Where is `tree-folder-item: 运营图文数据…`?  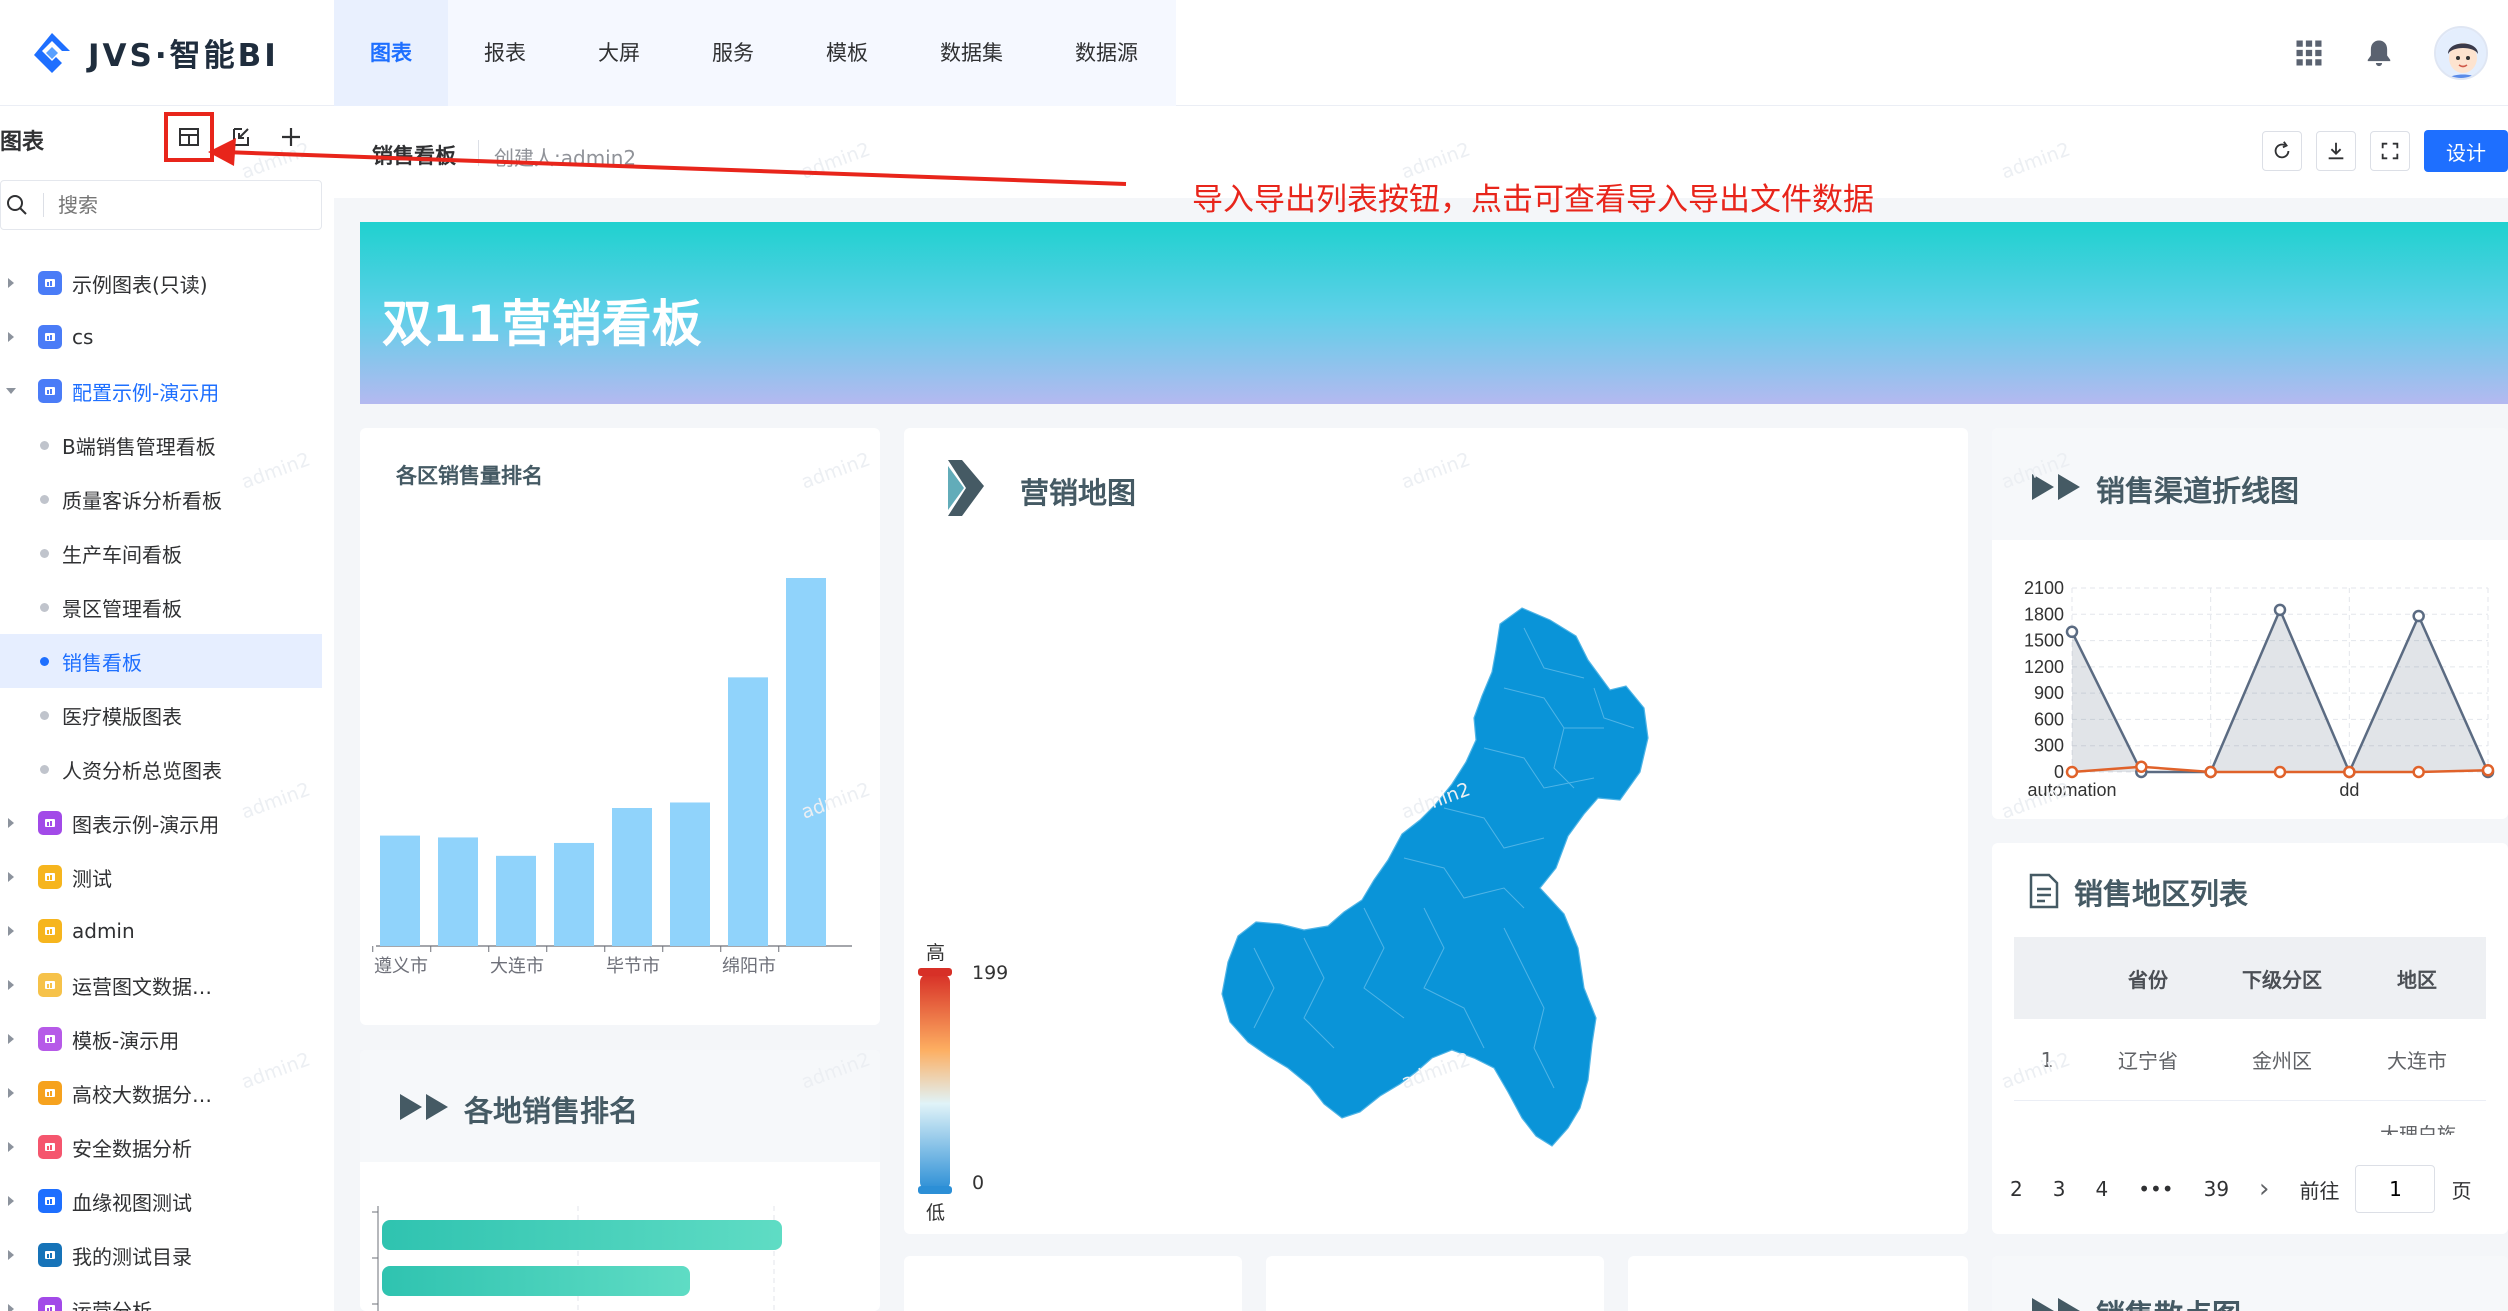
tree-folder-item: 运营图文数据… is located at coordinates (167, 985).